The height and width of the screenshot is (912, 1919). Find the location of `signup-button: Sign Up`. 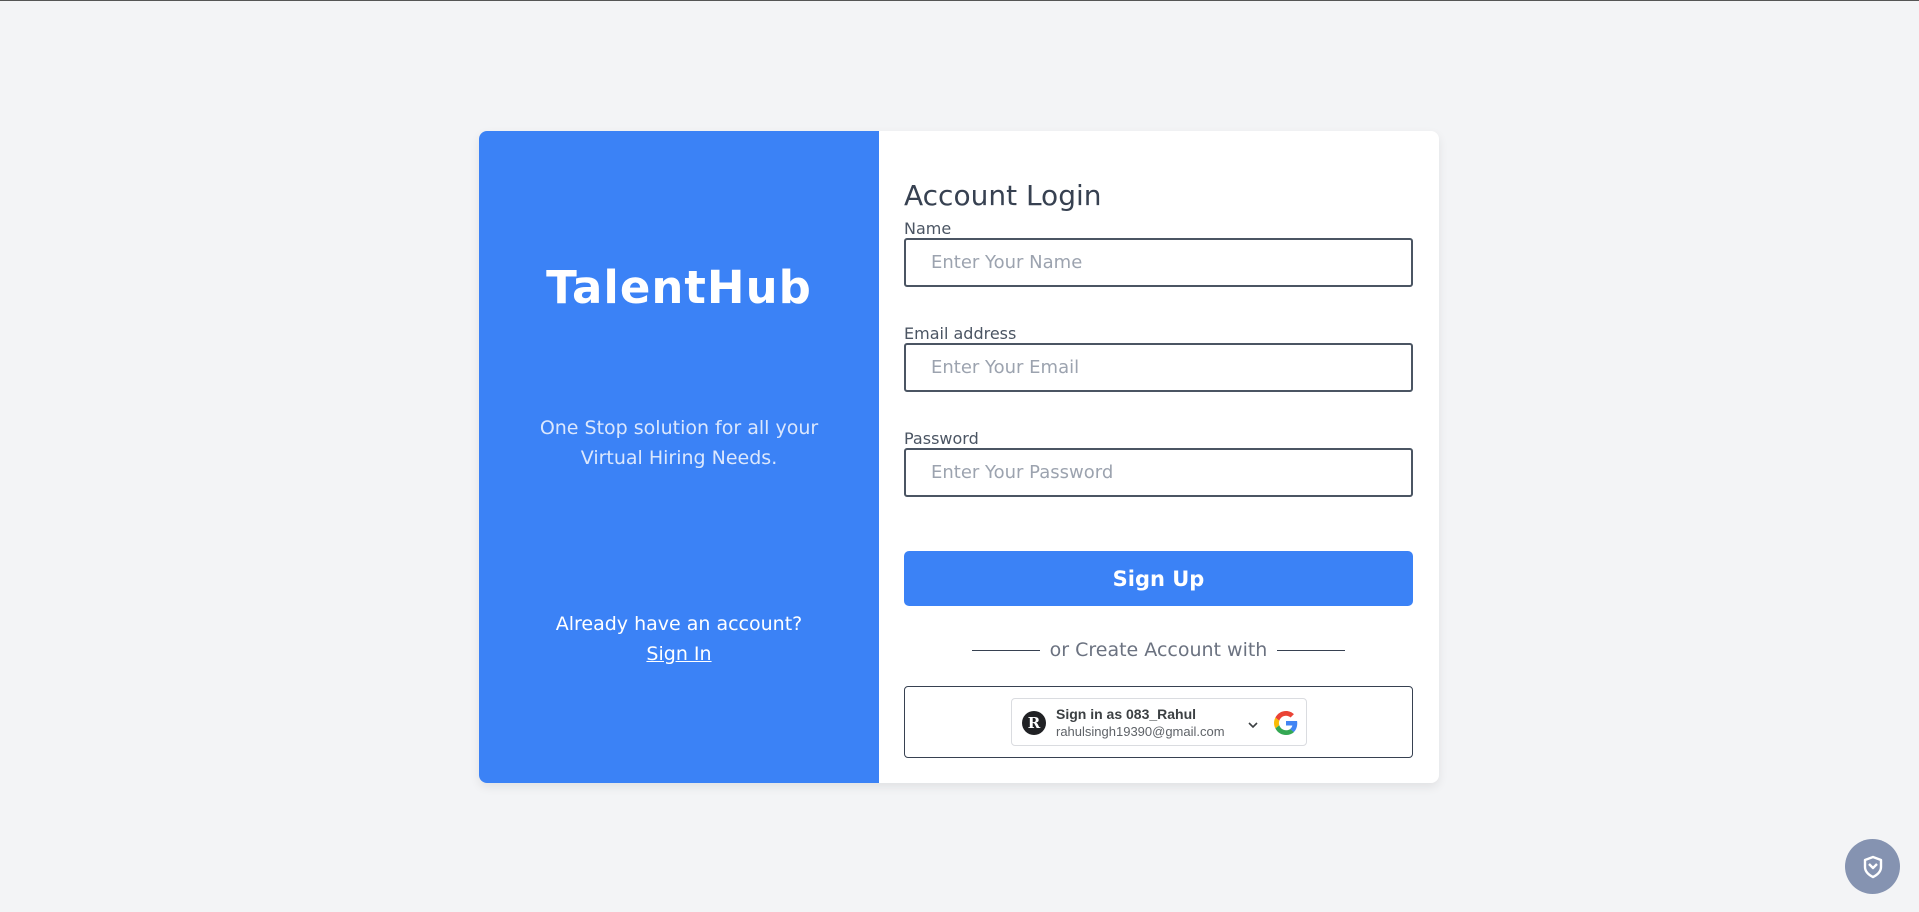

signup-button: Sign Up is located at coordinates (1158, 578).